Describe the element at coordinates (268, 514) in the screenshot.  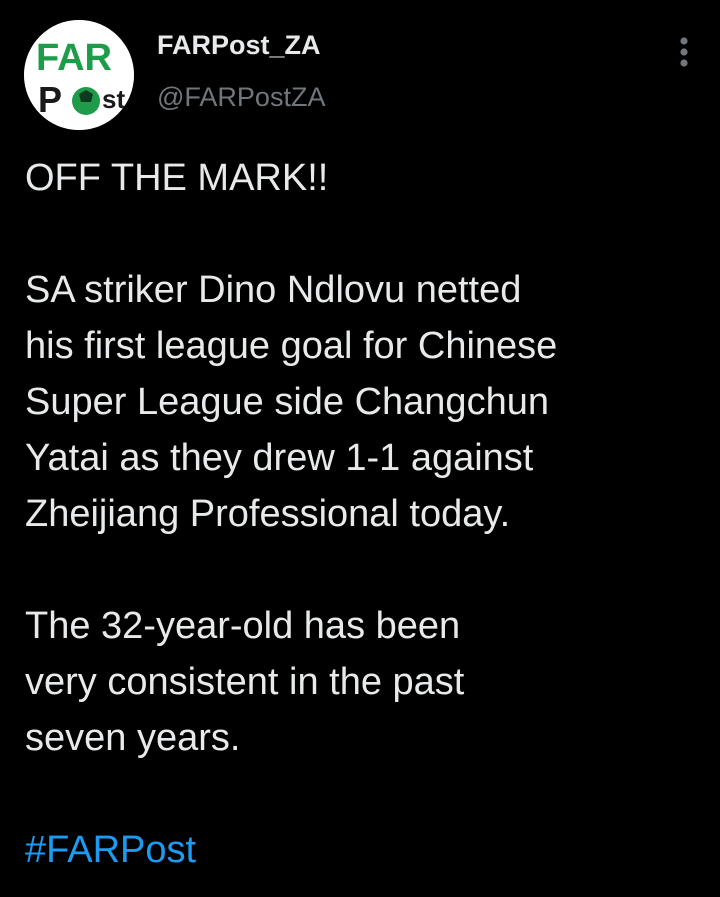
I see `tweet-line: Zheijiang Professional today.` at that location.